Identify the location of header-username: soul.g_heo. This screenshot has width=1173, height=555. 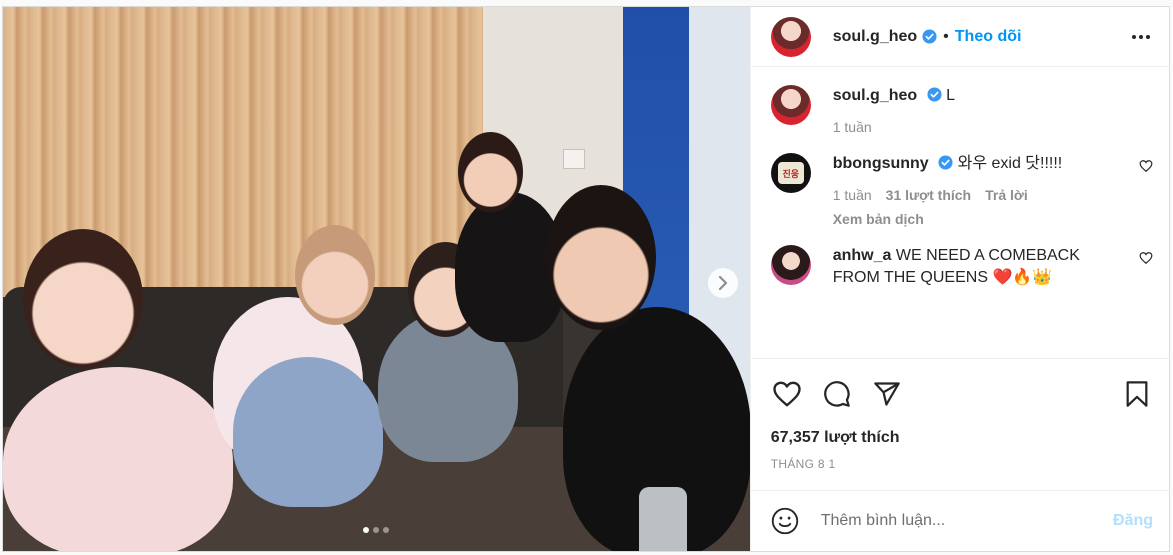
(875, 37).